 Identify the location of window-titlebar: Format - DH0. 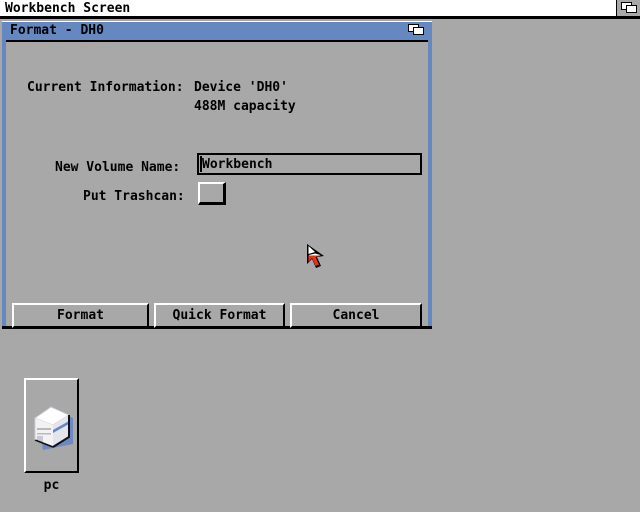
(217, 30).